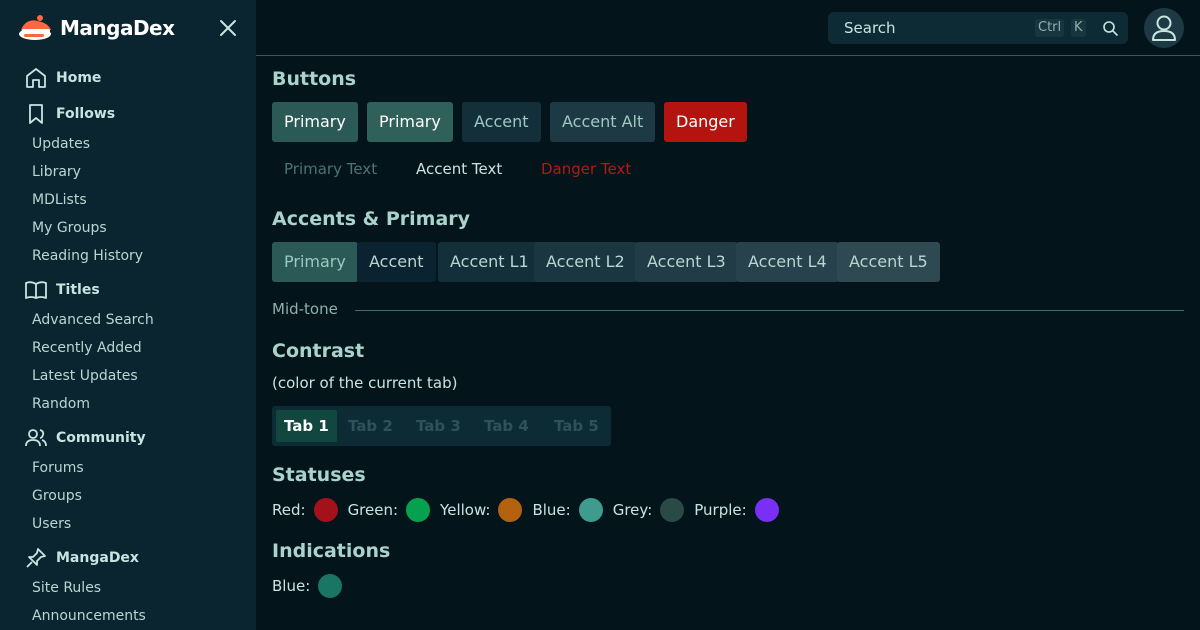 This screenshot has height=630, width=1200. Describe the element at coordinates (330, 169) in the screenshot. I see `primary-text-button: Primary Text` at that location.